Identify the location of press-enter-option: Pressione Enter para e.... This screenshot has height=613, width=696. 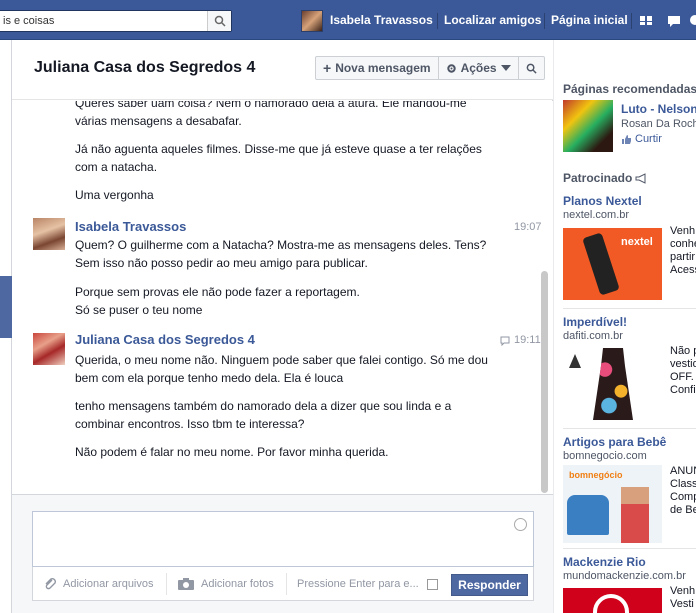
(358, 584).